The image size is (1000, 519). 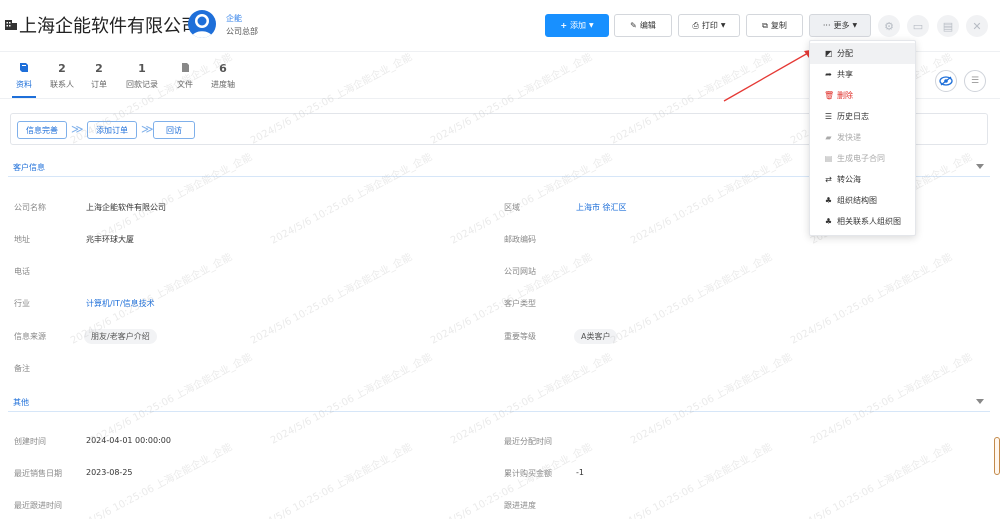 What do you see at coordinates (778, 25) in the screenshot?
I see `copy-button-label: 复制` at bounding box center [778, 25].